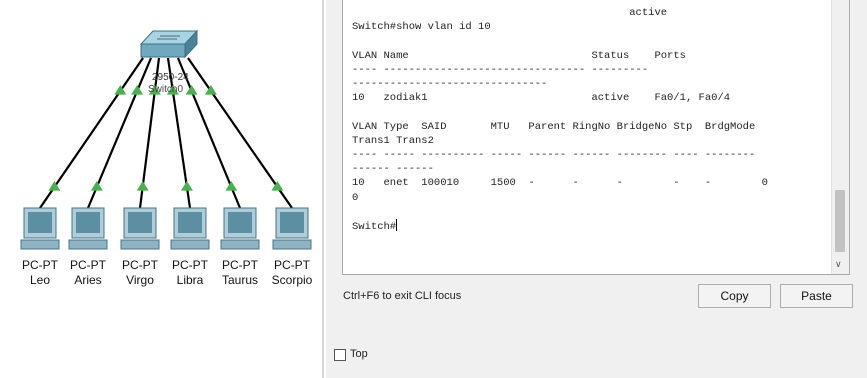  Describe the element at coordinates (393, 169) in the screenshot. I see `terminal-line: ------ ------` at that location.